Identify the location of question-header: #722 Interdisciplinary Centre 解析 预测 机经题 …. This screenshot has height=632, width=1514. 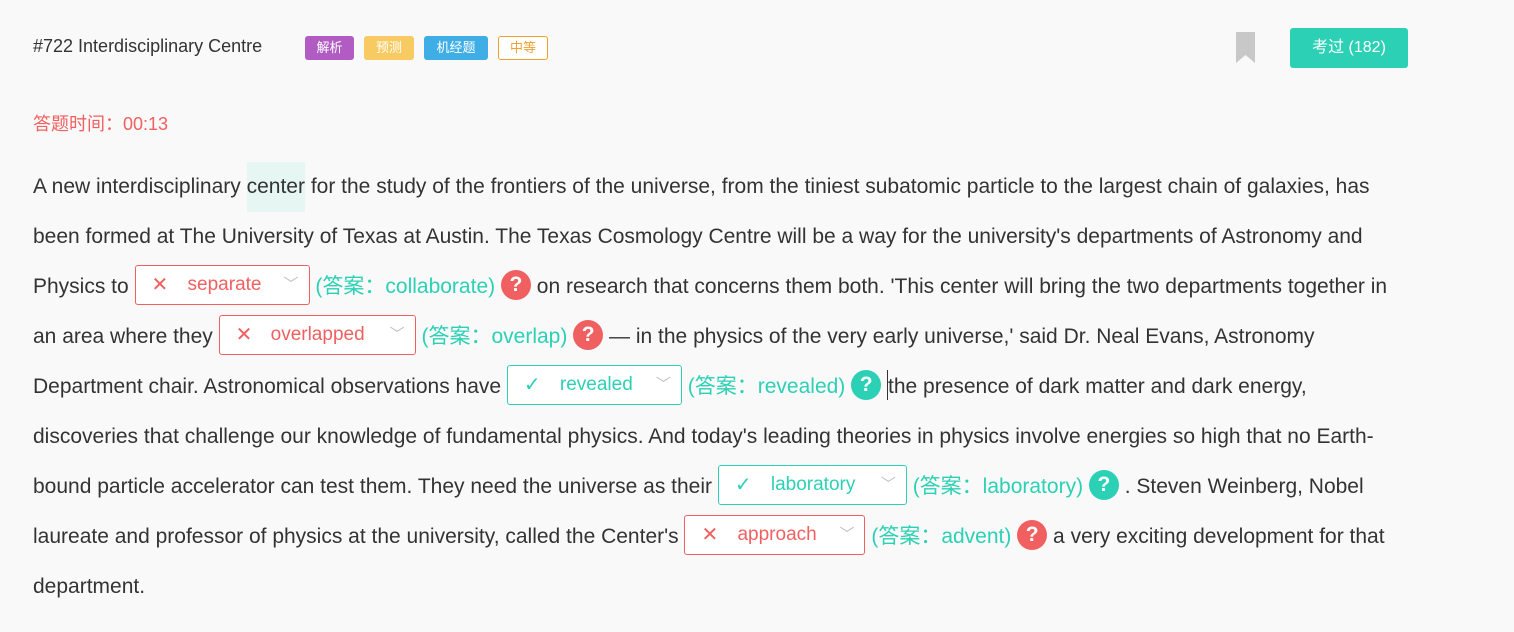
(723, 48).